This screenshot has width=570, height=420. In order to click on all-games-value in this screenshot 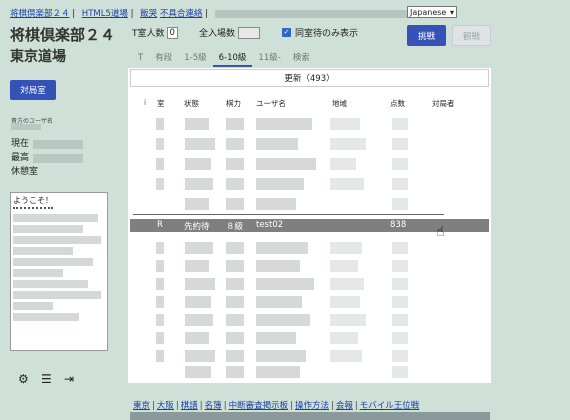, I will do `click(249, 32)`.